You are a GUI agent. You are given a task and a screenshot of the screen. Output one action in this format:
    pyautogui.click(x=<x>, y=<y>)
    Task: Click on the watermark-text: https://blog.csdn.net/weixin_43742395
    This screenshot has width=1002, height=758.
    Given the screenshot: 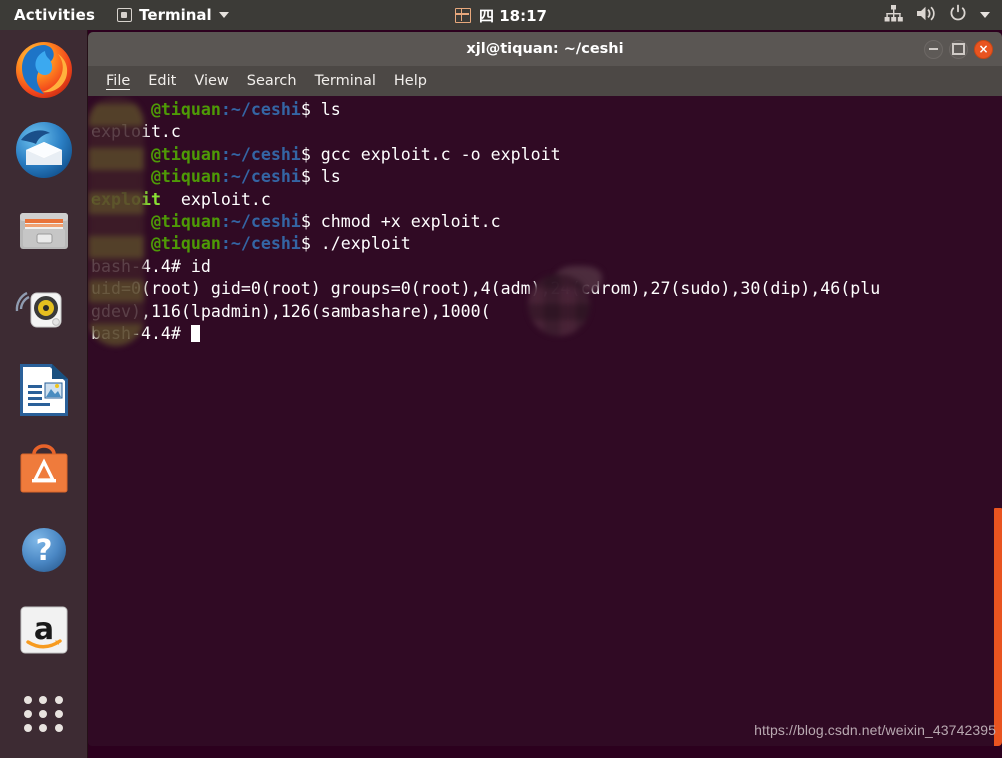 What is the action you would take?
    pyautogui.click(x=875, y=730)
    